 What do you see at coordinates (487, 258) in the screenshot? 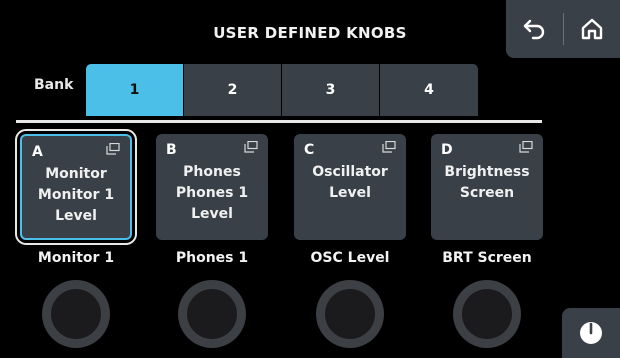
I see `knob-name: BRT Screen` at bounding box center [487, 258].